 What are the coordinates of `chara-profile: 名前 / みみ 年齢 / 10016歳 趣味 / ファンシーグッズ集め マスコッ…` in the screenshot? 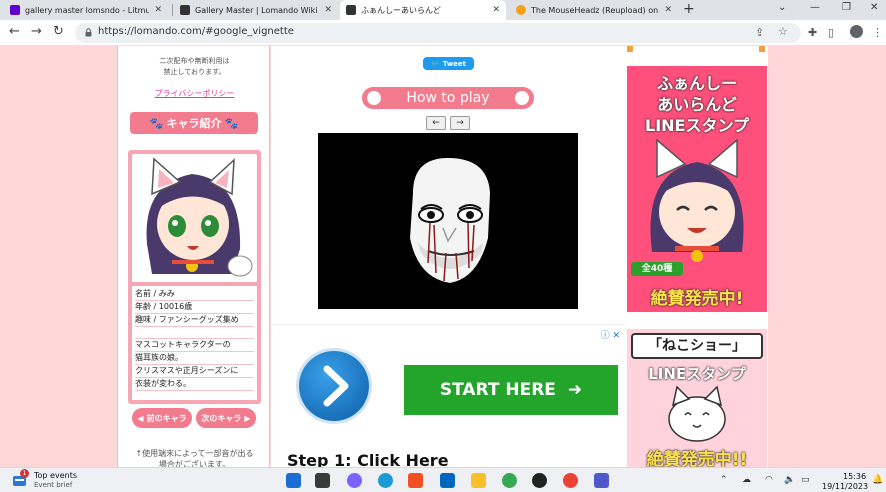 It's located at (194, 343).